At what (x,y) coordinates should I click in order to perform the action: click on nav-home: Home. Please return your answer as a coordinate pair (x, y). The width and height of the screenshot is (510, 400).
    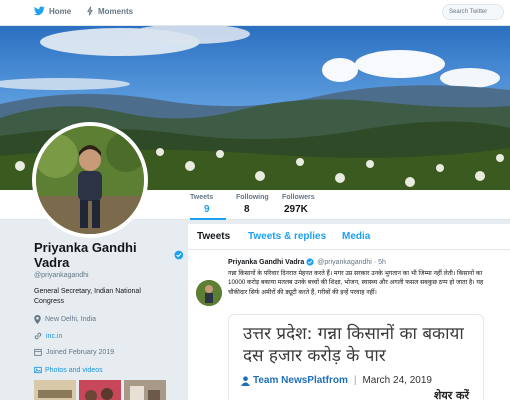
    Looking at the image, I should click on (52, 11).